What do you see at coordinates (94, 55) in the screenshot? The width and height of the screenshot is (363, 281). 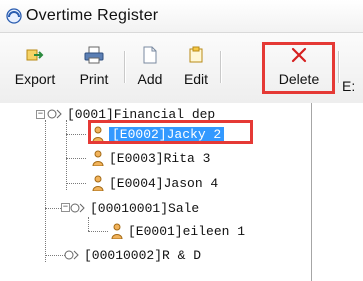 I see `printer-icon` at bounding box center [94, 55].